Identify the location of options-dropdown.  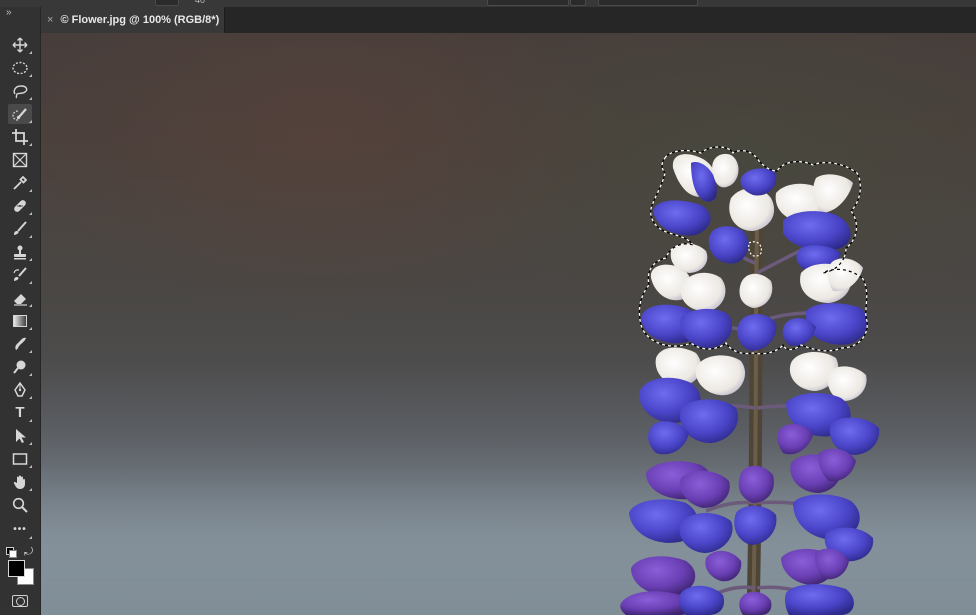
(528, 3).